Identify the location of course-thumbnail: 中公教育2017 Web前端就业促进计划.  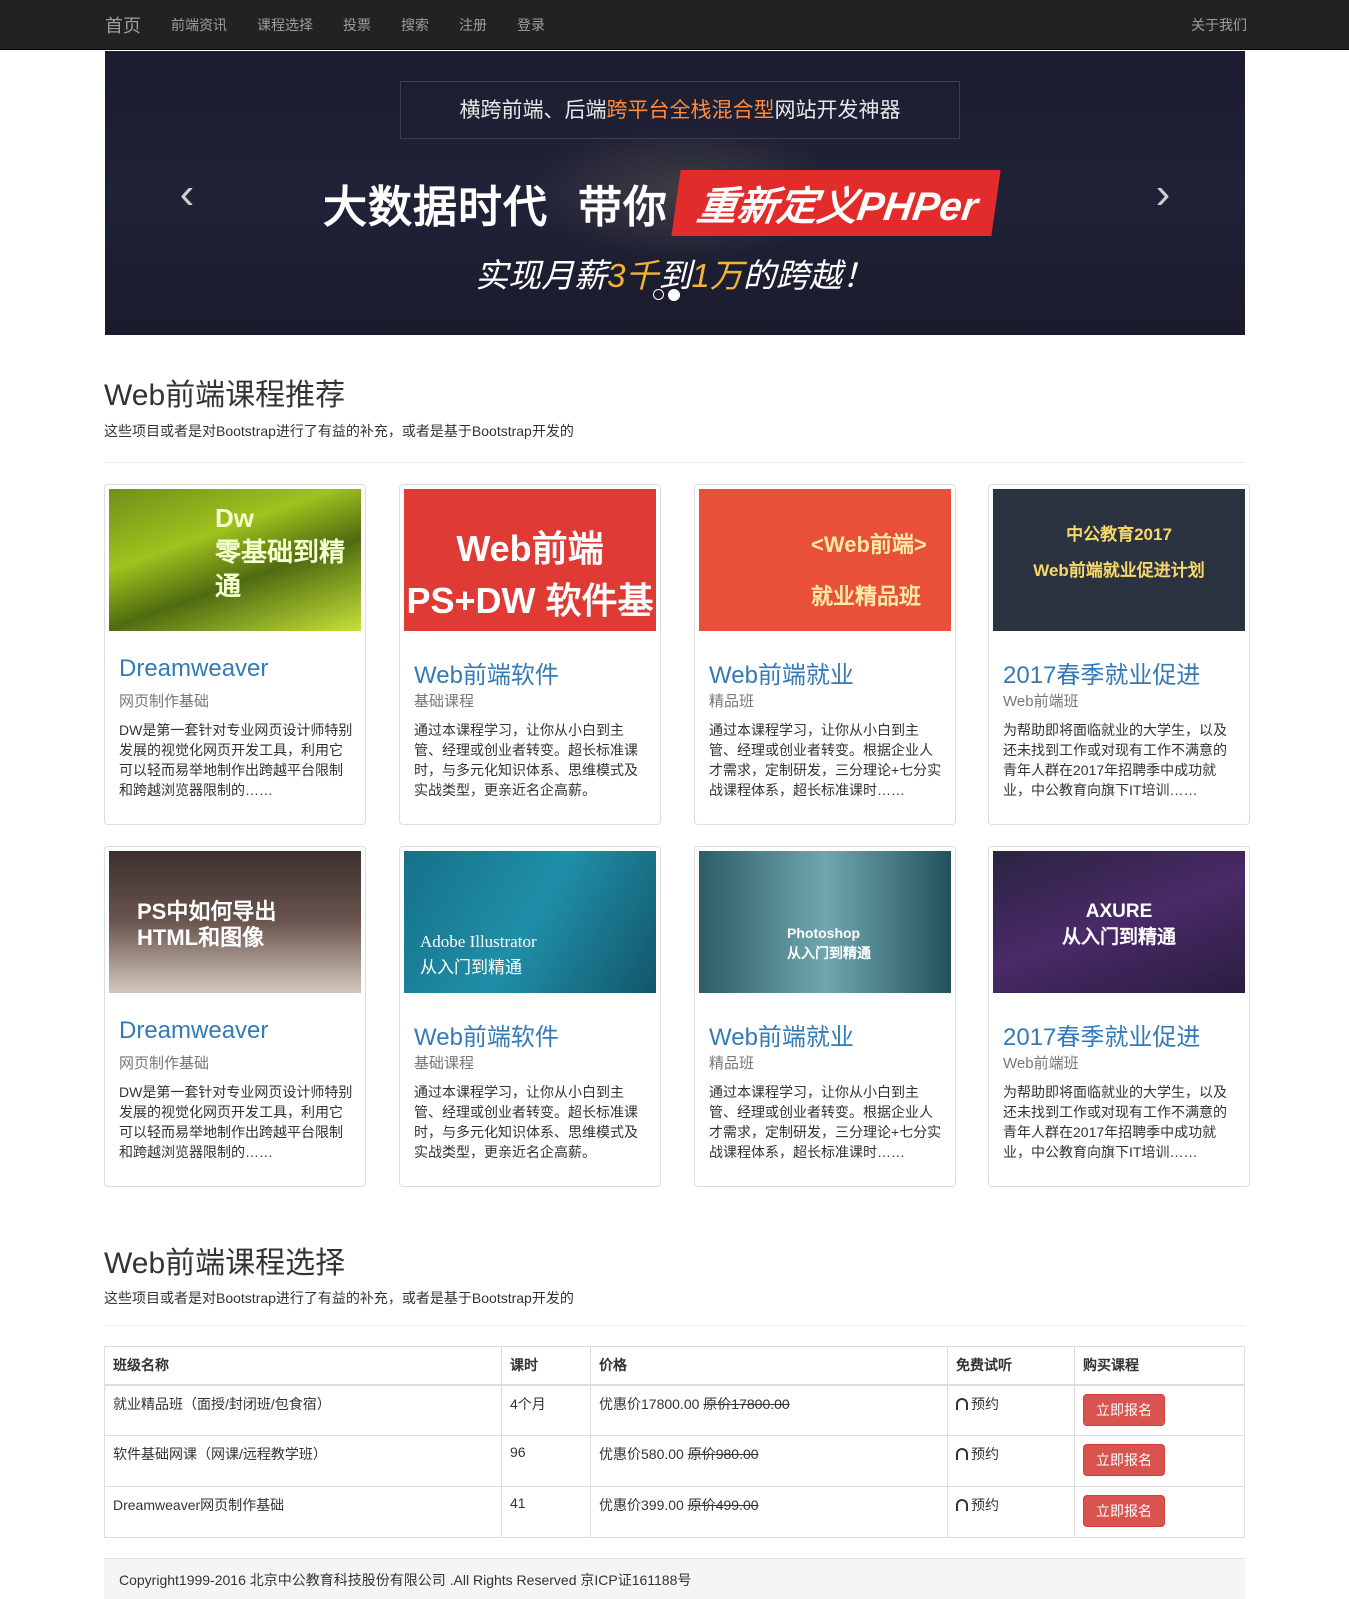
(1119, 560).